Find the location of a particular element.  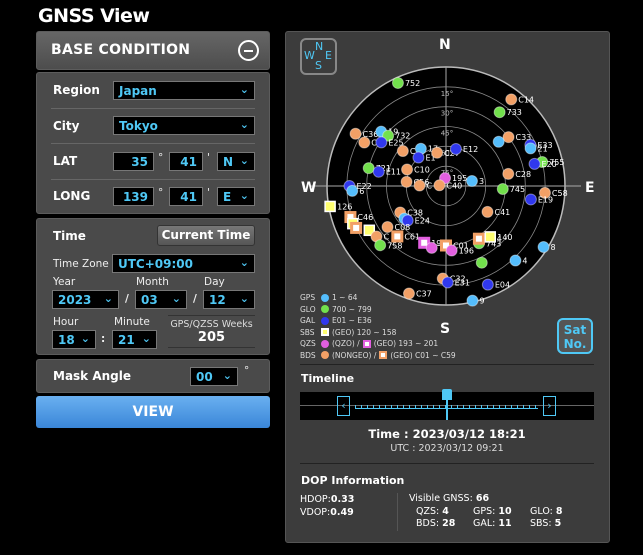

satellite-label: C14 is located at coordinates (526, 99).